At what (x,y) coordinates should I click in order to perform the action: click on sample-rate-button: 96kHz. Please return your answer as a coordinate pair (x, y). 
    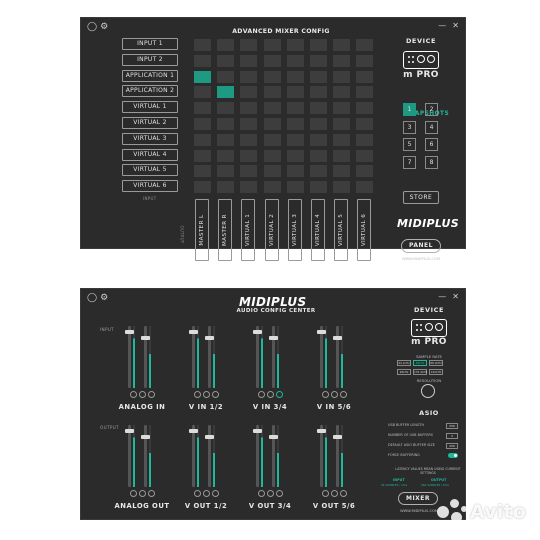
    Looking at the image, I should click on (404, 372).